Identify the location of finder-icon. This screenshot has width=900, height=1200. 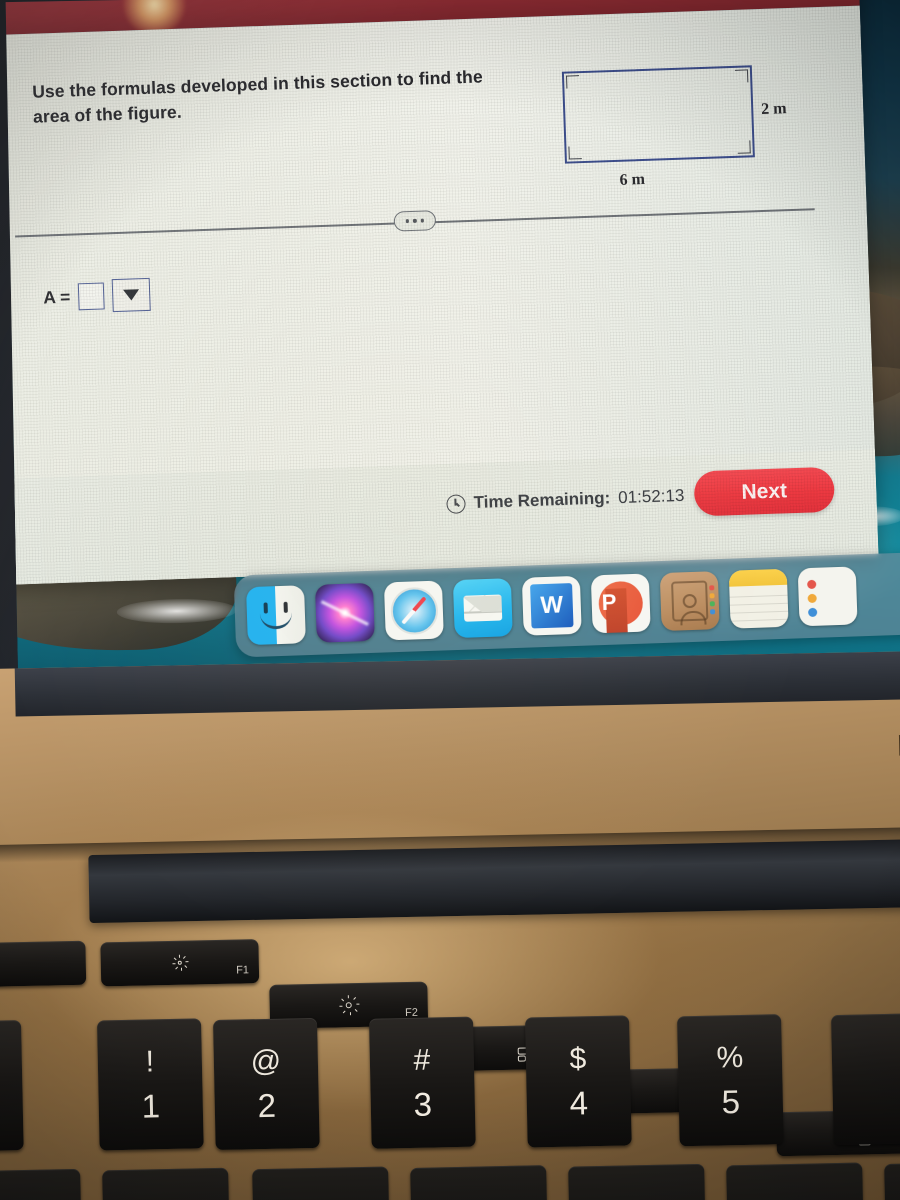
(276, 620).